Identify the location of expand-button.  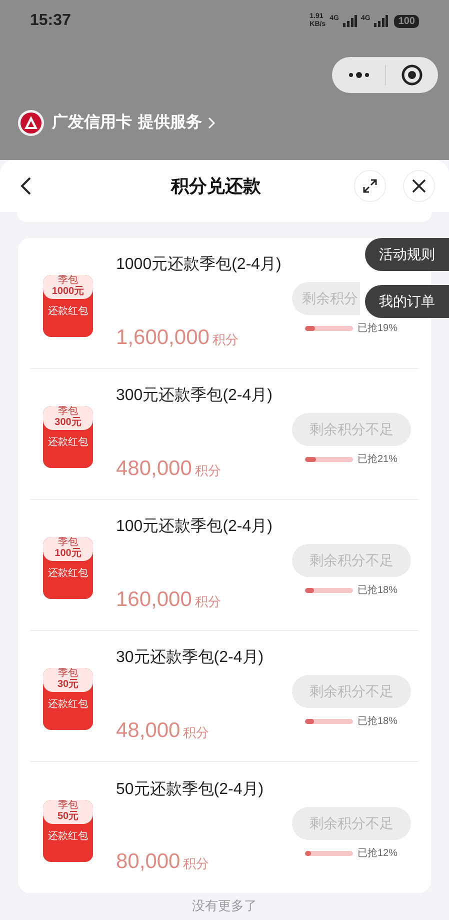
(370, 186).